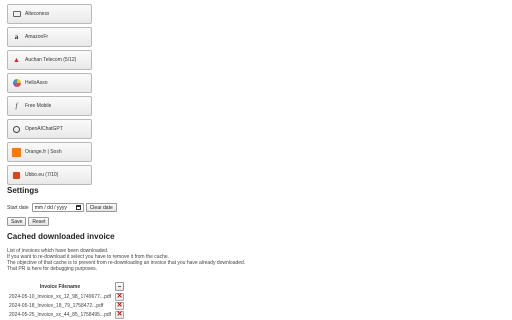 The height and width of the screenshot is (320, 512). I want to click on save-button: Save, so click(17, 221).